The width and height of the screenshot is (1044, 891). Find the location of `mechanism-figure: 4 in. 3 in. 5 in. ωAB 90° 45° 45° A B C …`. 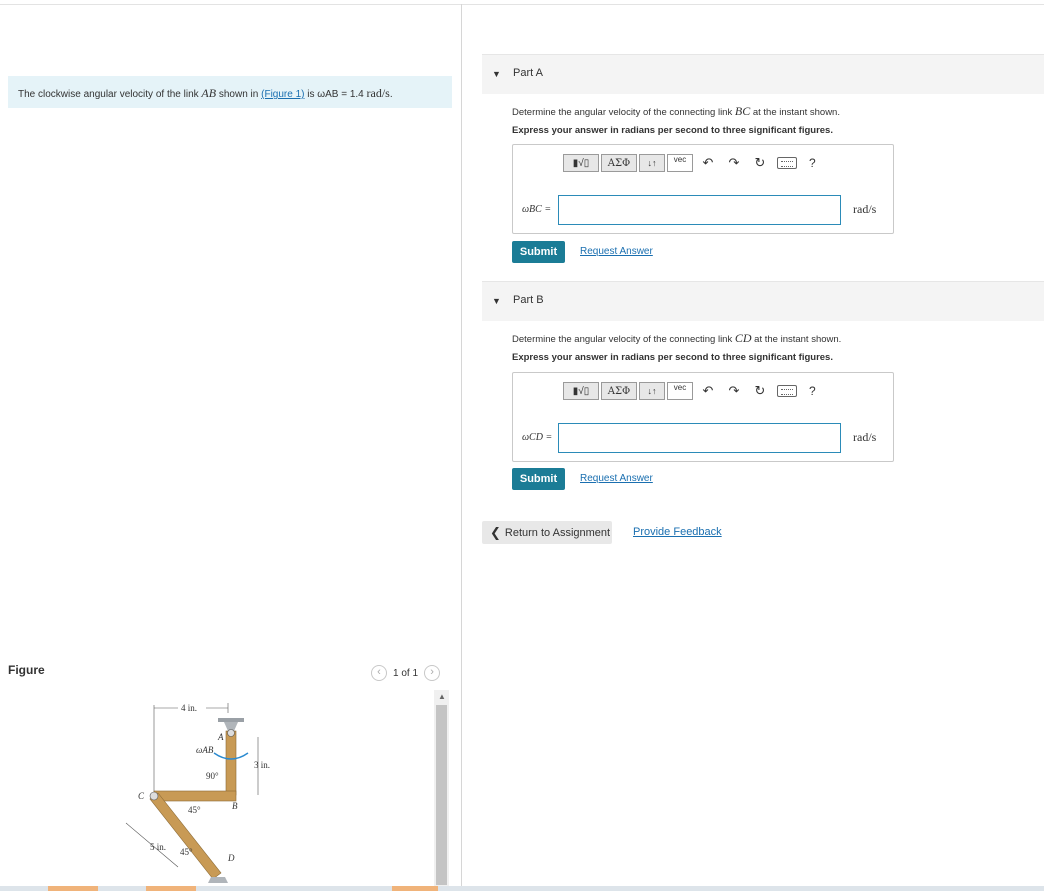

mechanism-figure: 4 in. 3 in. 5 in. ωAB 90° 45° 45° A B C … is located at coordinates (197, 793).